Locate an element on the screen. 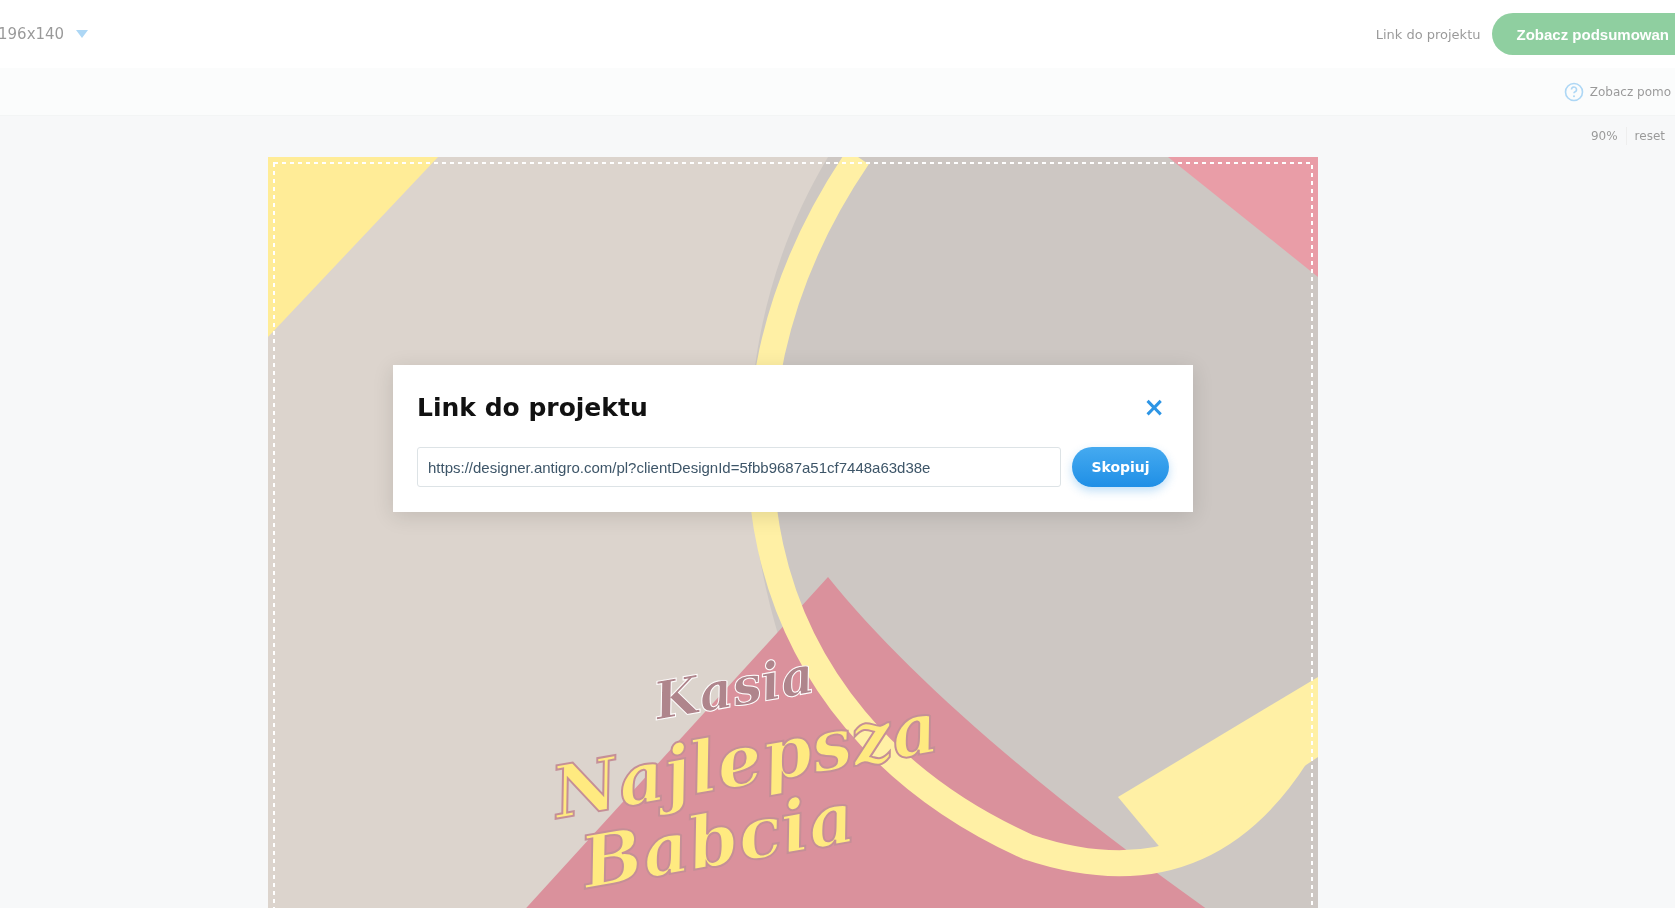 This screenshot has height=908, width=1675. project-link: Link do projektu is located at coordinates (1428, 34).